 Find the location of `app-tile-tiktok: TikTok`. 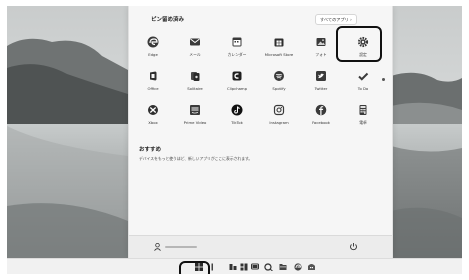

app-tile-tiktok: TikTok is located at coordinates (237, 117).